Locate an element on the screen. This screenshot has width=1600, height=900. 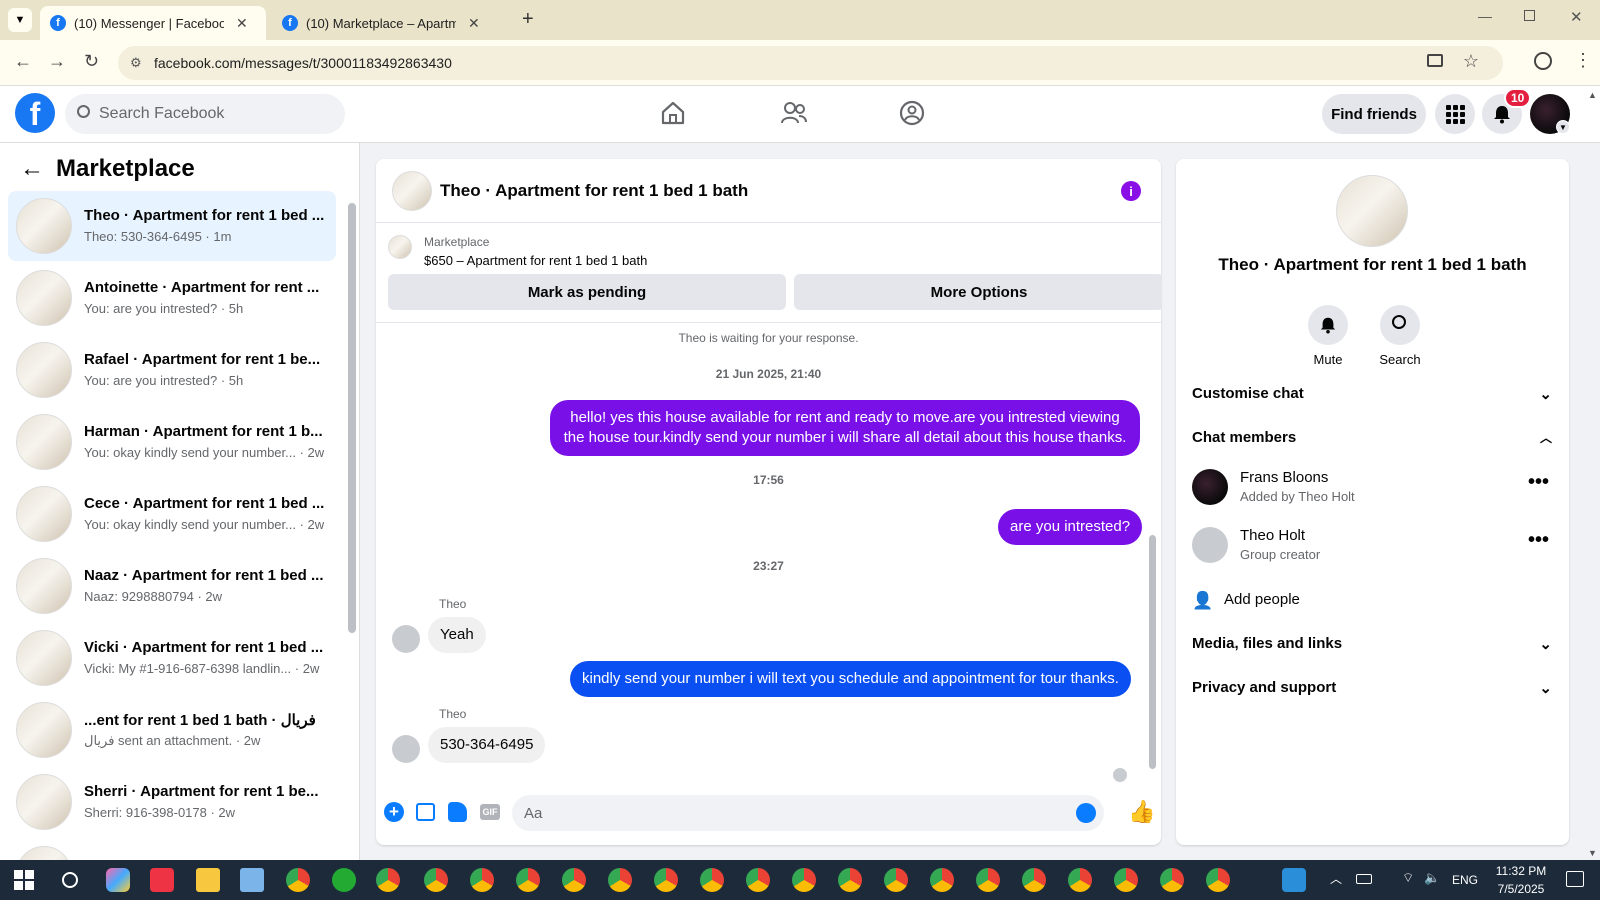
incoming-message: 530-364-6495 is located at coordinates (487, 745).